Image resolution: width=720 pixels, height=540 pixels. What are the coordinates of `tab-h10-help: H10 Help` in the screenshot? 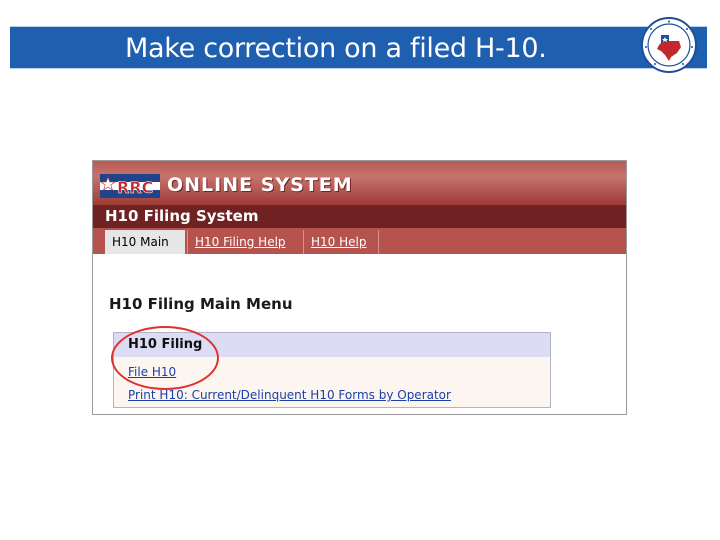 It's located at (341, 242).